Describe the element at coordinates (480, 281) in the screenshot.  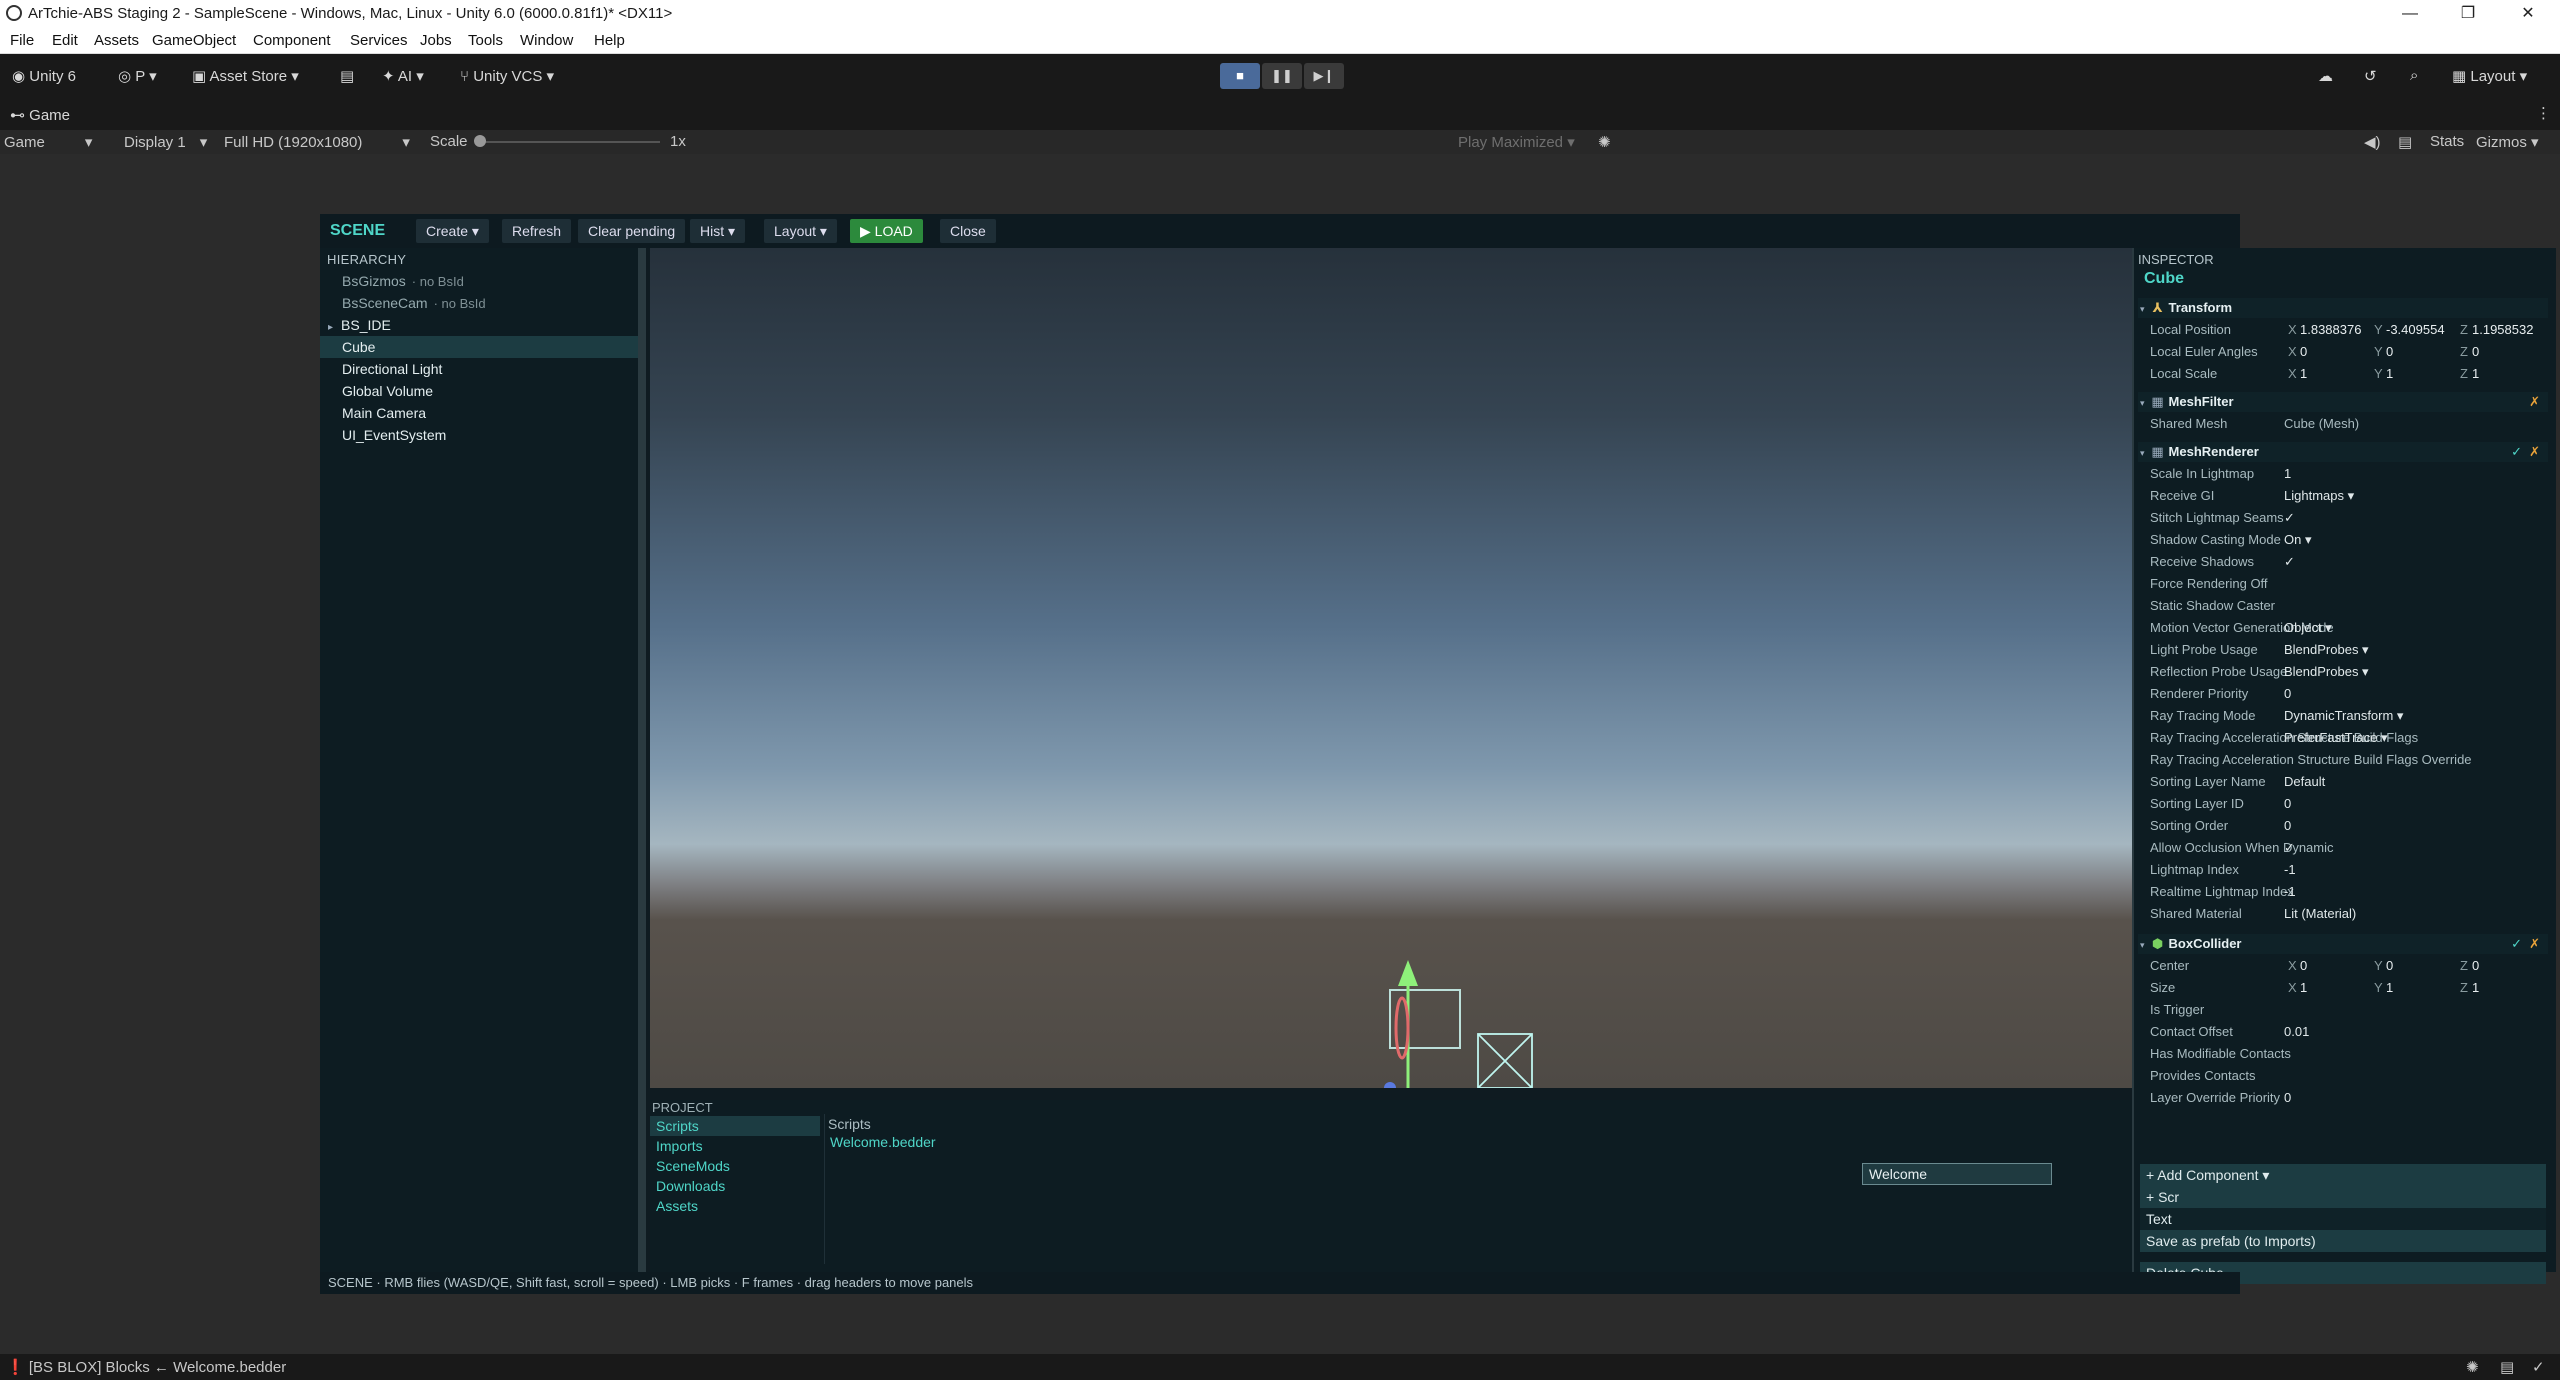
I see `hierarchy-item-bsgizmos: BsGizmos · no BsId` at that location.